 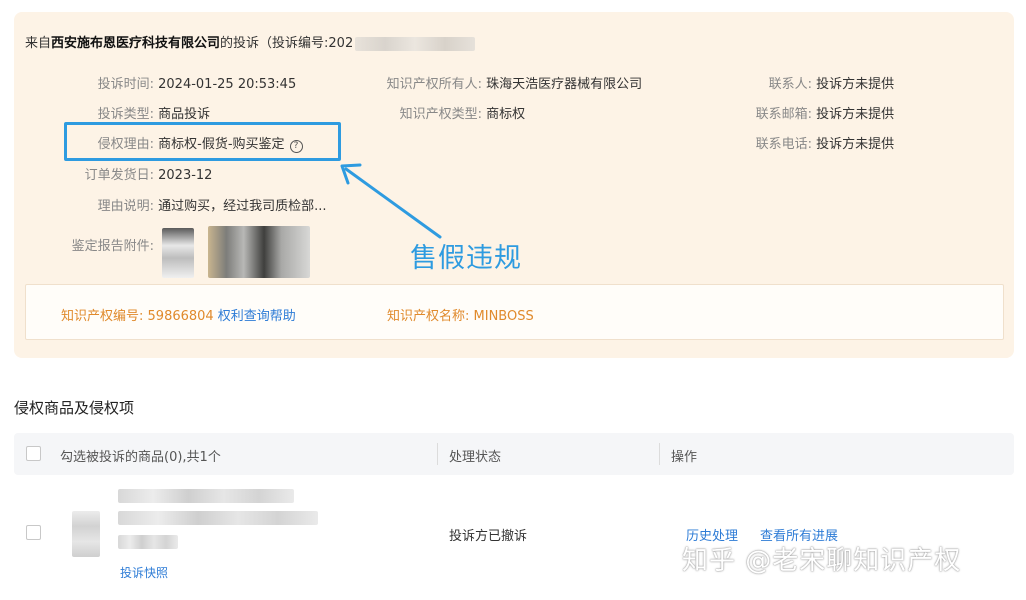 I want to click on column-header-product: 勾选被投诉的商品(0),共1个, so click(x=140, y=457).